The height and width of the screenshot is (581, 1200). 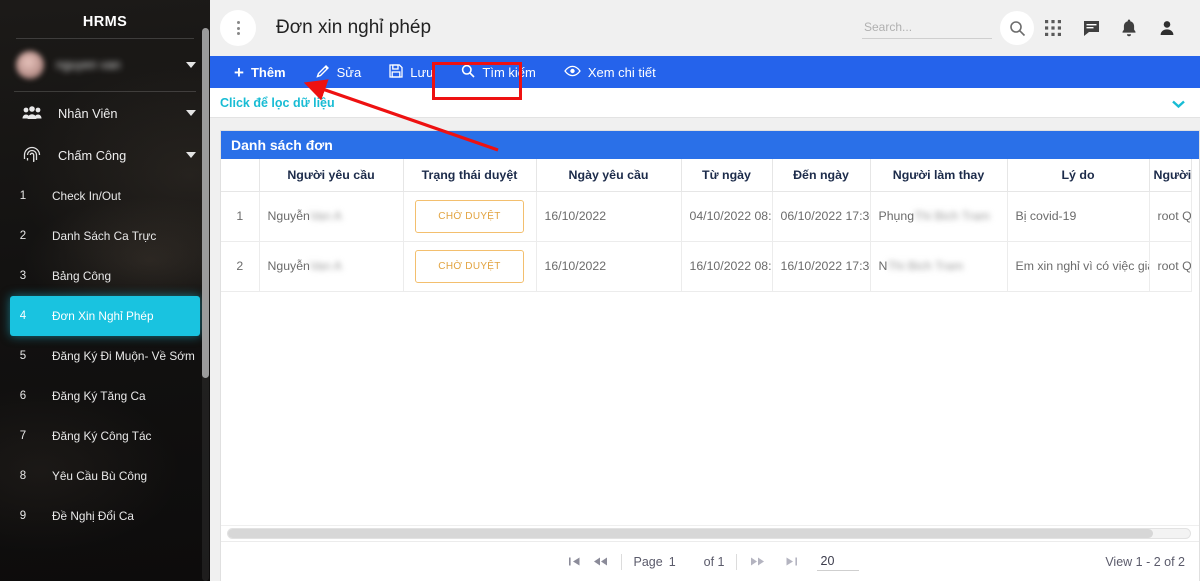 What do you see at coordinates (23, 516) in the screenshot?
I see `sidebar-item-number: 9` at bounding box center [23, 516].